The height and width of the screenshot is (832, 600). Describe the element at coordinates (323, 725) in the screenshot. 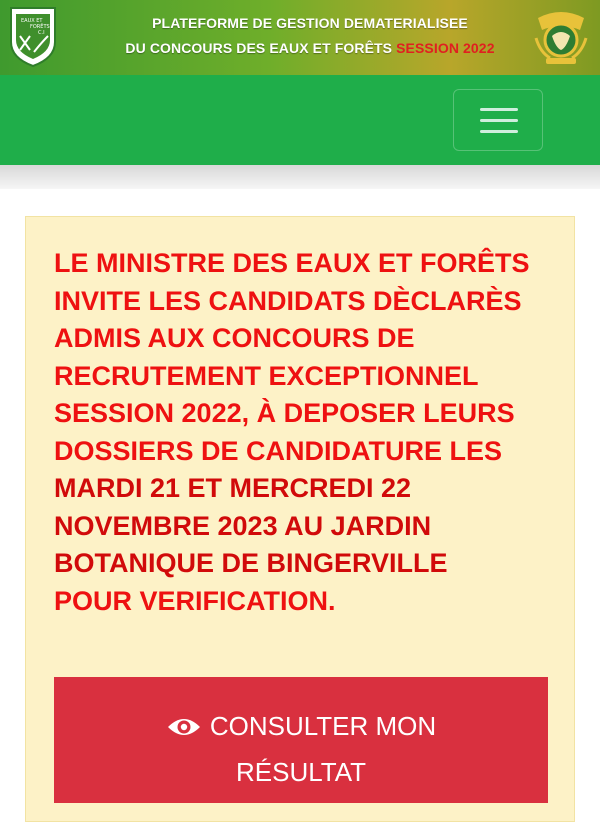

I see `button-label-line1: CONSULTER MON` at that location.